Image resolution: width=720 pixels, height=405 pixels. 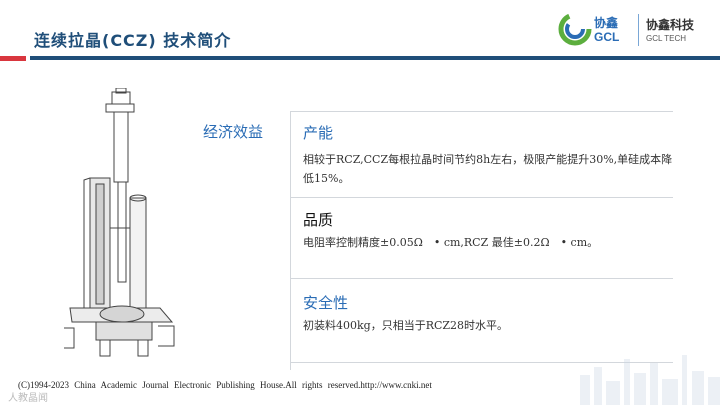 I want to click on watermark-text: 人教晶闻, so click(x=28, y=398).